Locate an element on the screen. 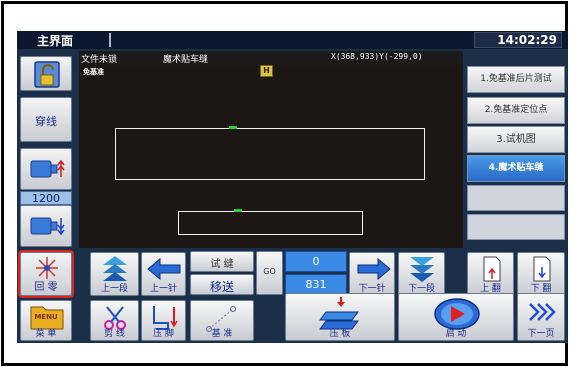 The height and width of the screenshot is (367, 570). origin-marker-icon: H is located at coordinates (266, 71).